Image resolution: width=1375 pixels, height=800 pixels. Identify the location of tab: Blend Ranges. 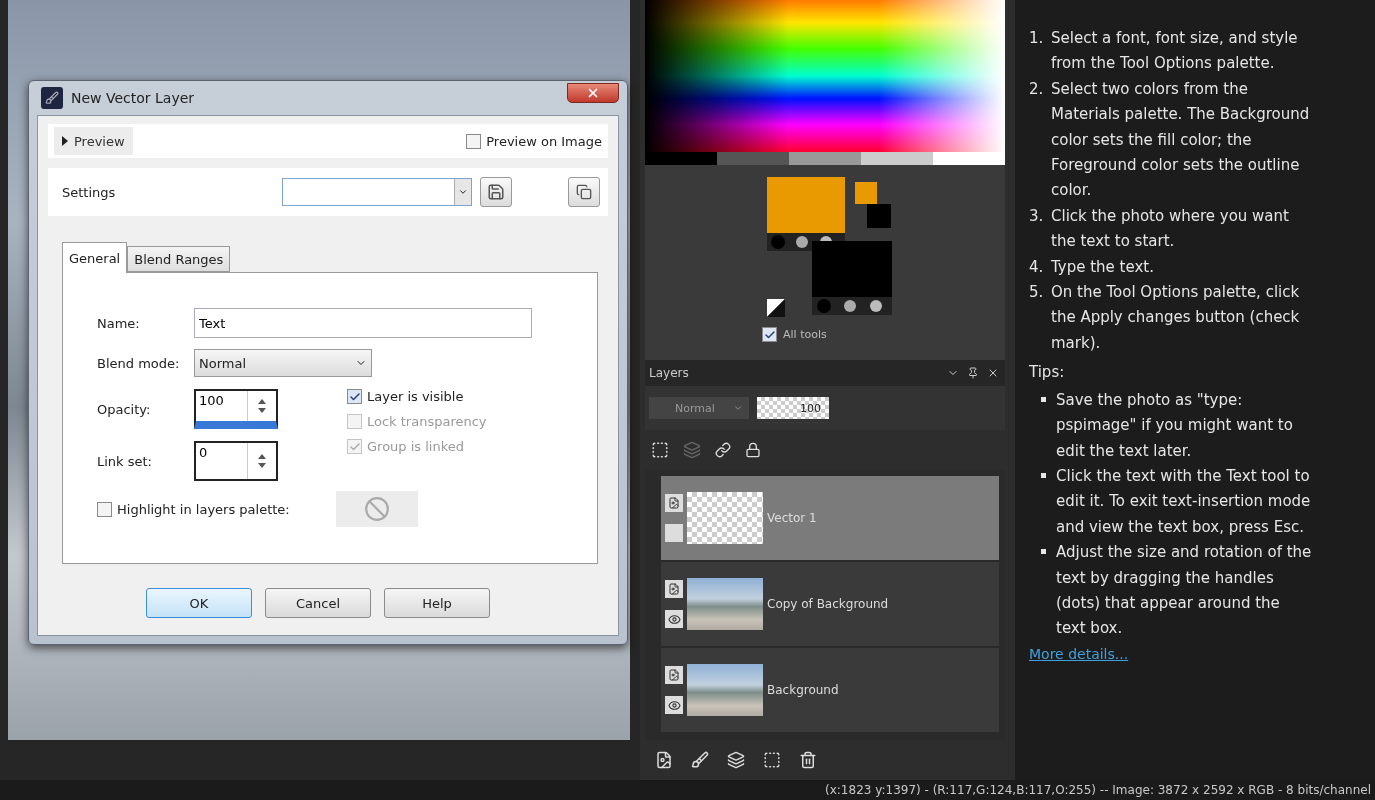
(179, 259).